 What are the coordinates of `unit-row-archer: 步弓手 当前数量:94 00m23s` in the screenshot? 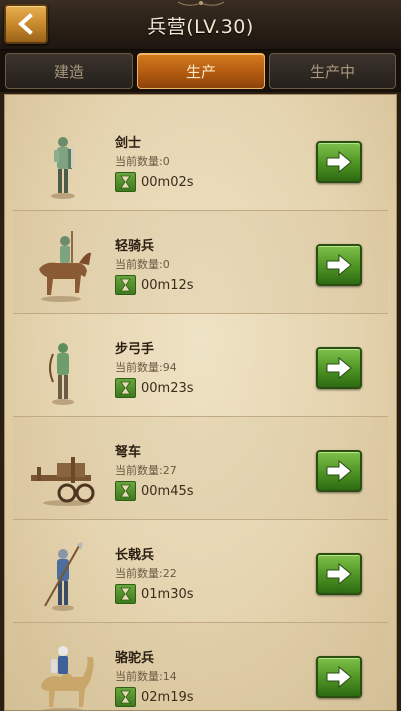 It's located at (200, 365).